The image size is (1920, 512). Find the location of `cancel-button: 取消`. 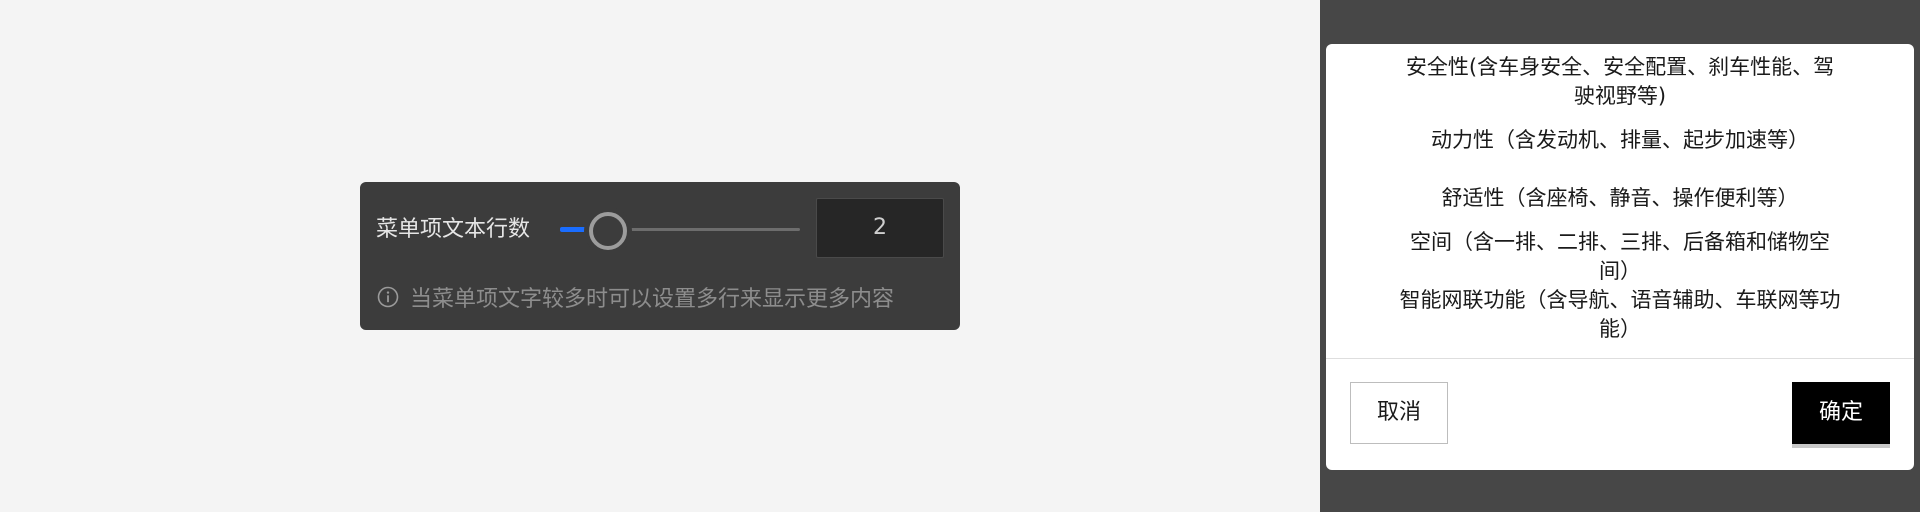

cancel-button: 取消 is located at coordinates (1399, 413).